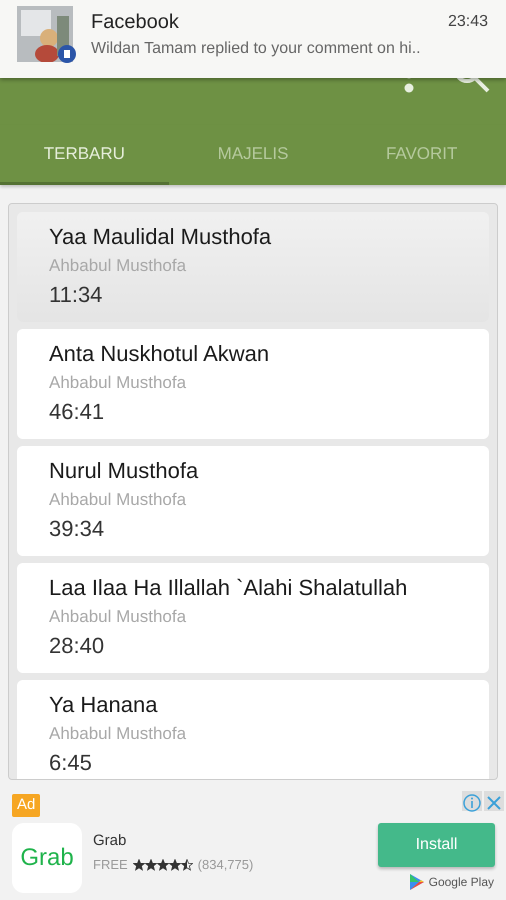 The height and width of the screenshot is (900, 506). Describe the element at coordinates (416, 882) in the screenshot. I see `play-store-icon` at that location.